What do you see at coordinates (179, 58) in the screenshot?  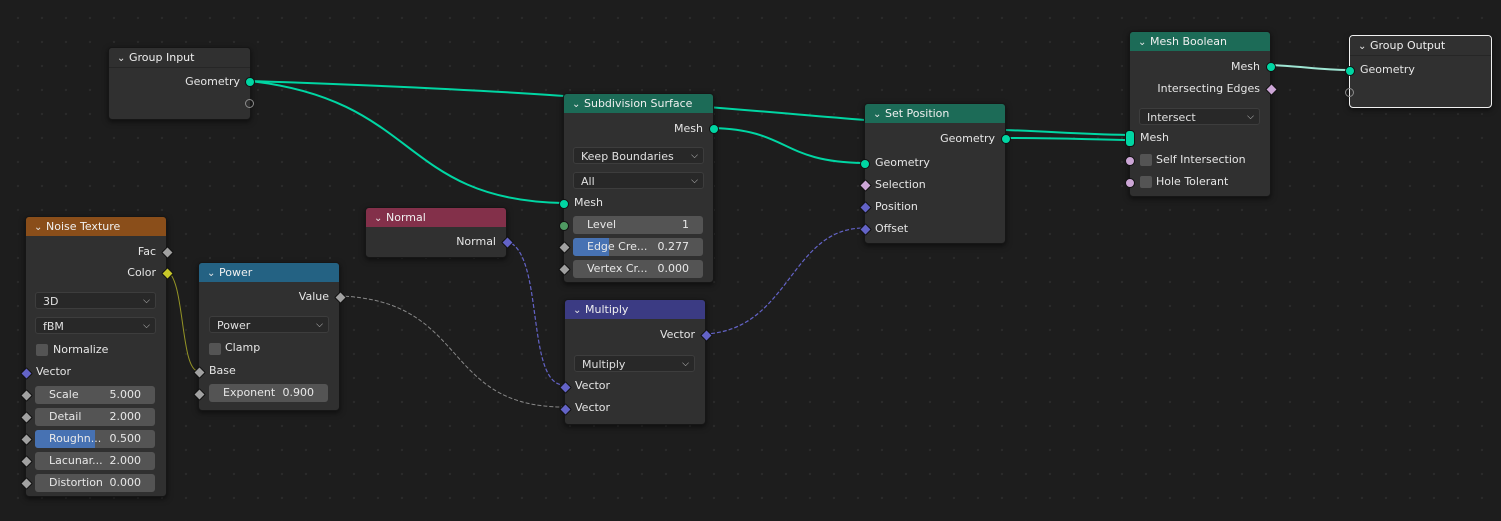 I see `node-header: ⌄ Group Input` at bounding box center [179, 58].